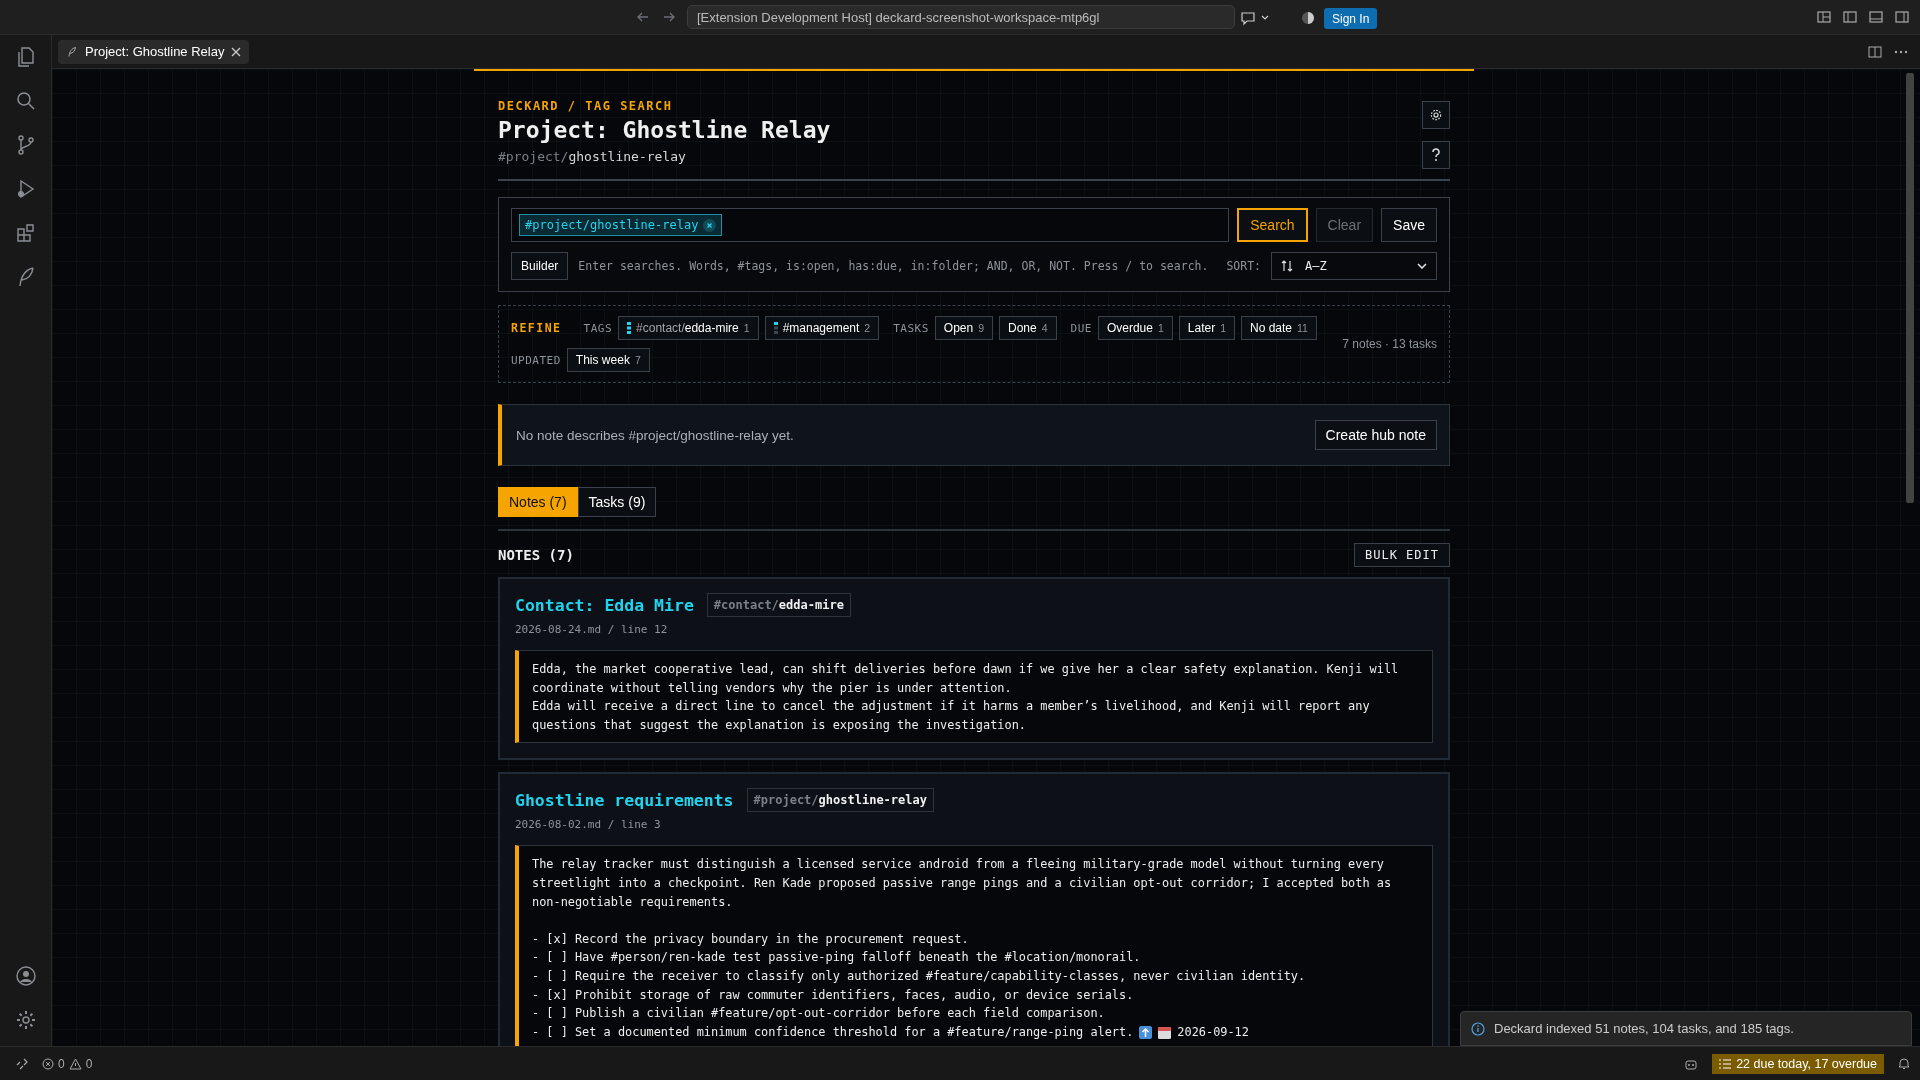 This screenshot has height=1080, width=1920. Describe the element at coordinates (1401, 555) in the screenshot. I see `bulk-edit-button: BULK EDIT` at that location.